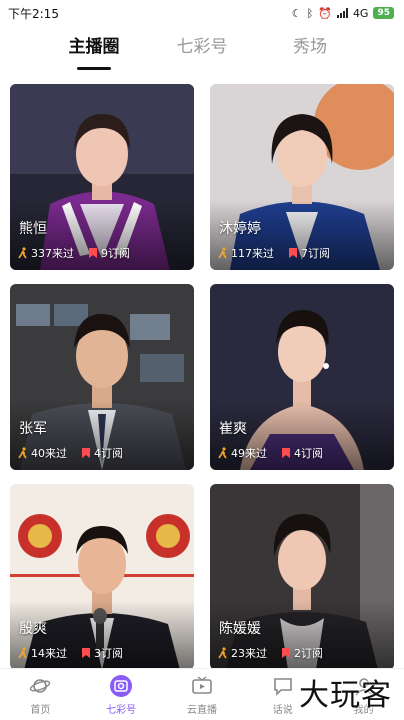 This screenshot has height=720, width=404. I want to click on tv-play-icon, so click(202, 686).